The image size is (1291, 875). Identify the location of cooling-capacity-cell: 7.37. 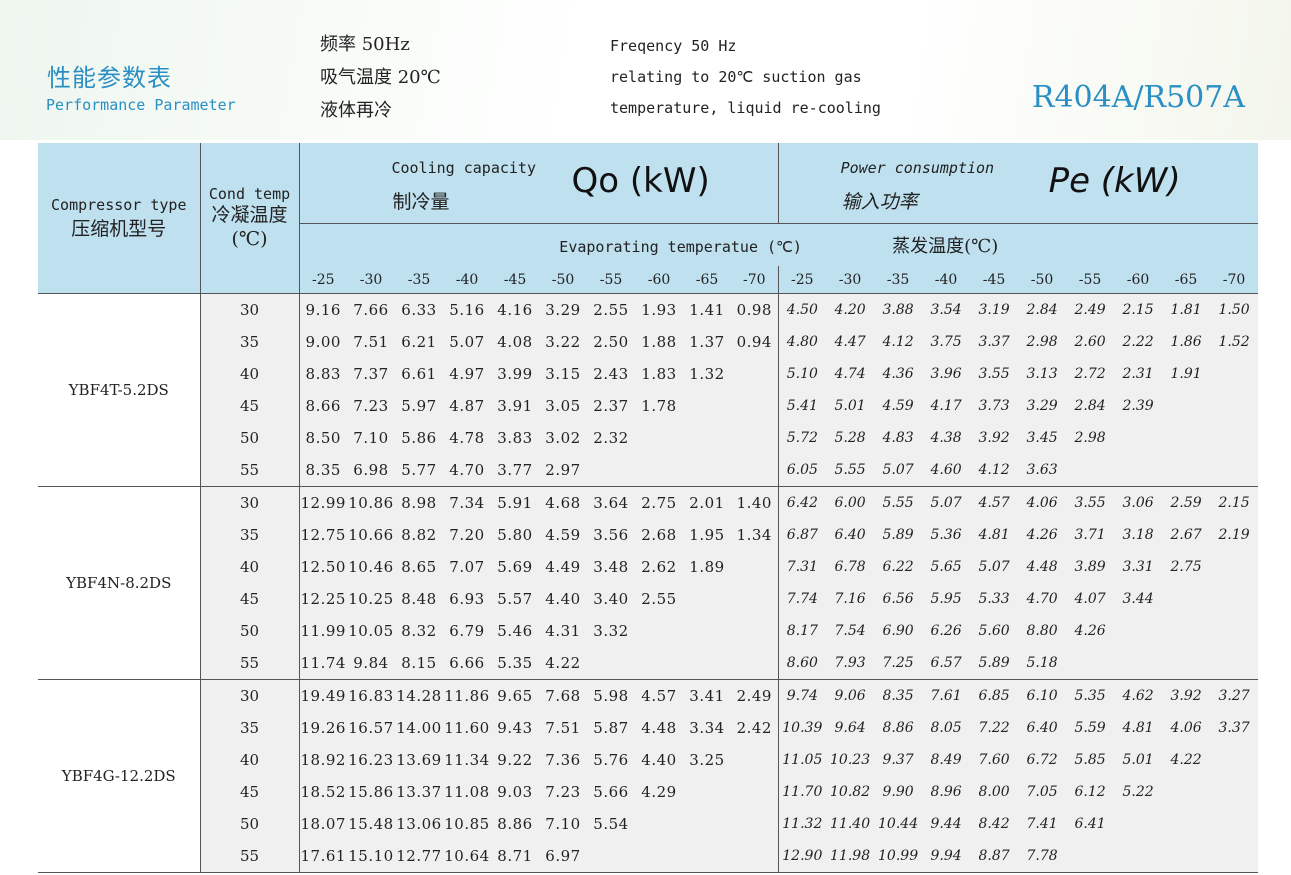
(371, 374).